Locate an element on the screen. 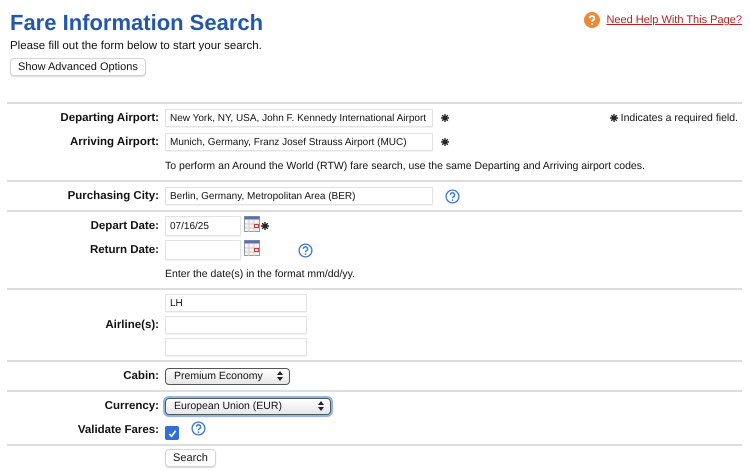 This screenshot has width=750, height=471. hint-text: To perform an Around the World (RTW) fare search, use the same Departing and Arriving airport codes. is located at coordinates (405, 166).